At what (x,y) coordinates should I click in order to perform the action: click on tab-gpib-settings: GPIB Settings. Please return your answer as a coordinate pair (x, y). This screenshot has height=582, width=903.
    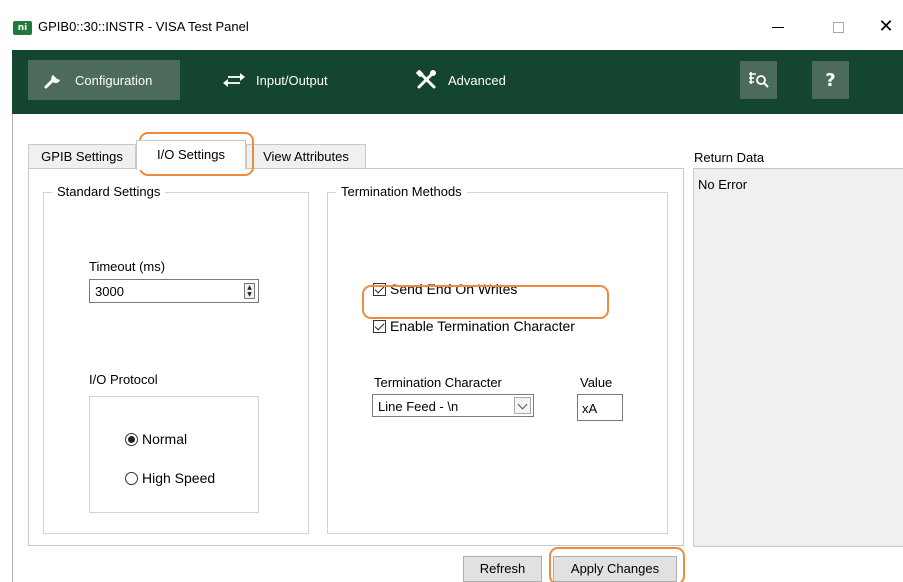
    Looking at the image, I should click on (82, 156).